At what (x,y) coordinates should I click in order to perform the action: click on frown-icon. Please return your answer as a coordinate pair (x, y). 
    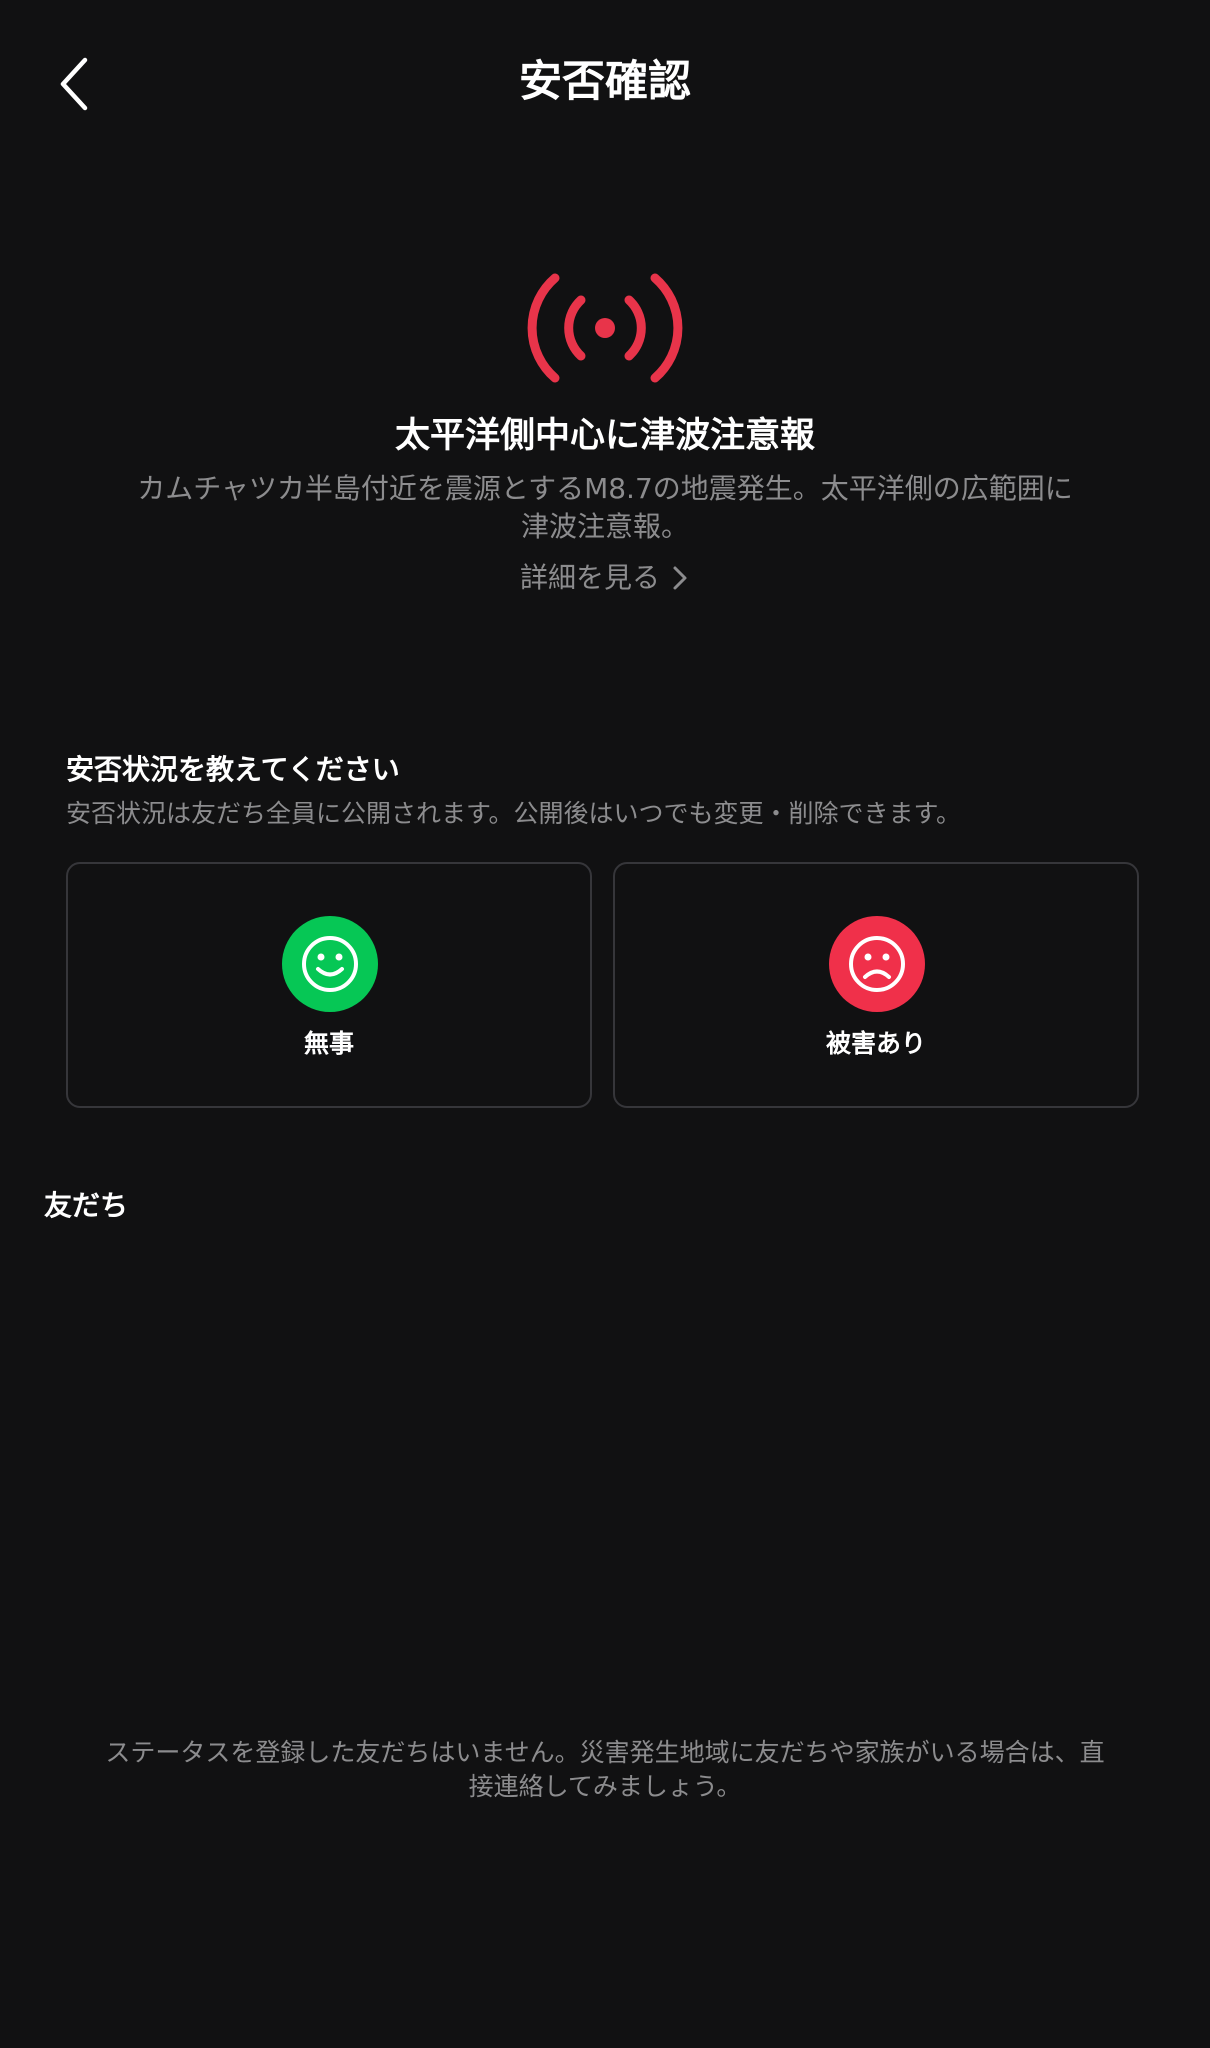
    Looking at the image, I should click on (877, 964).